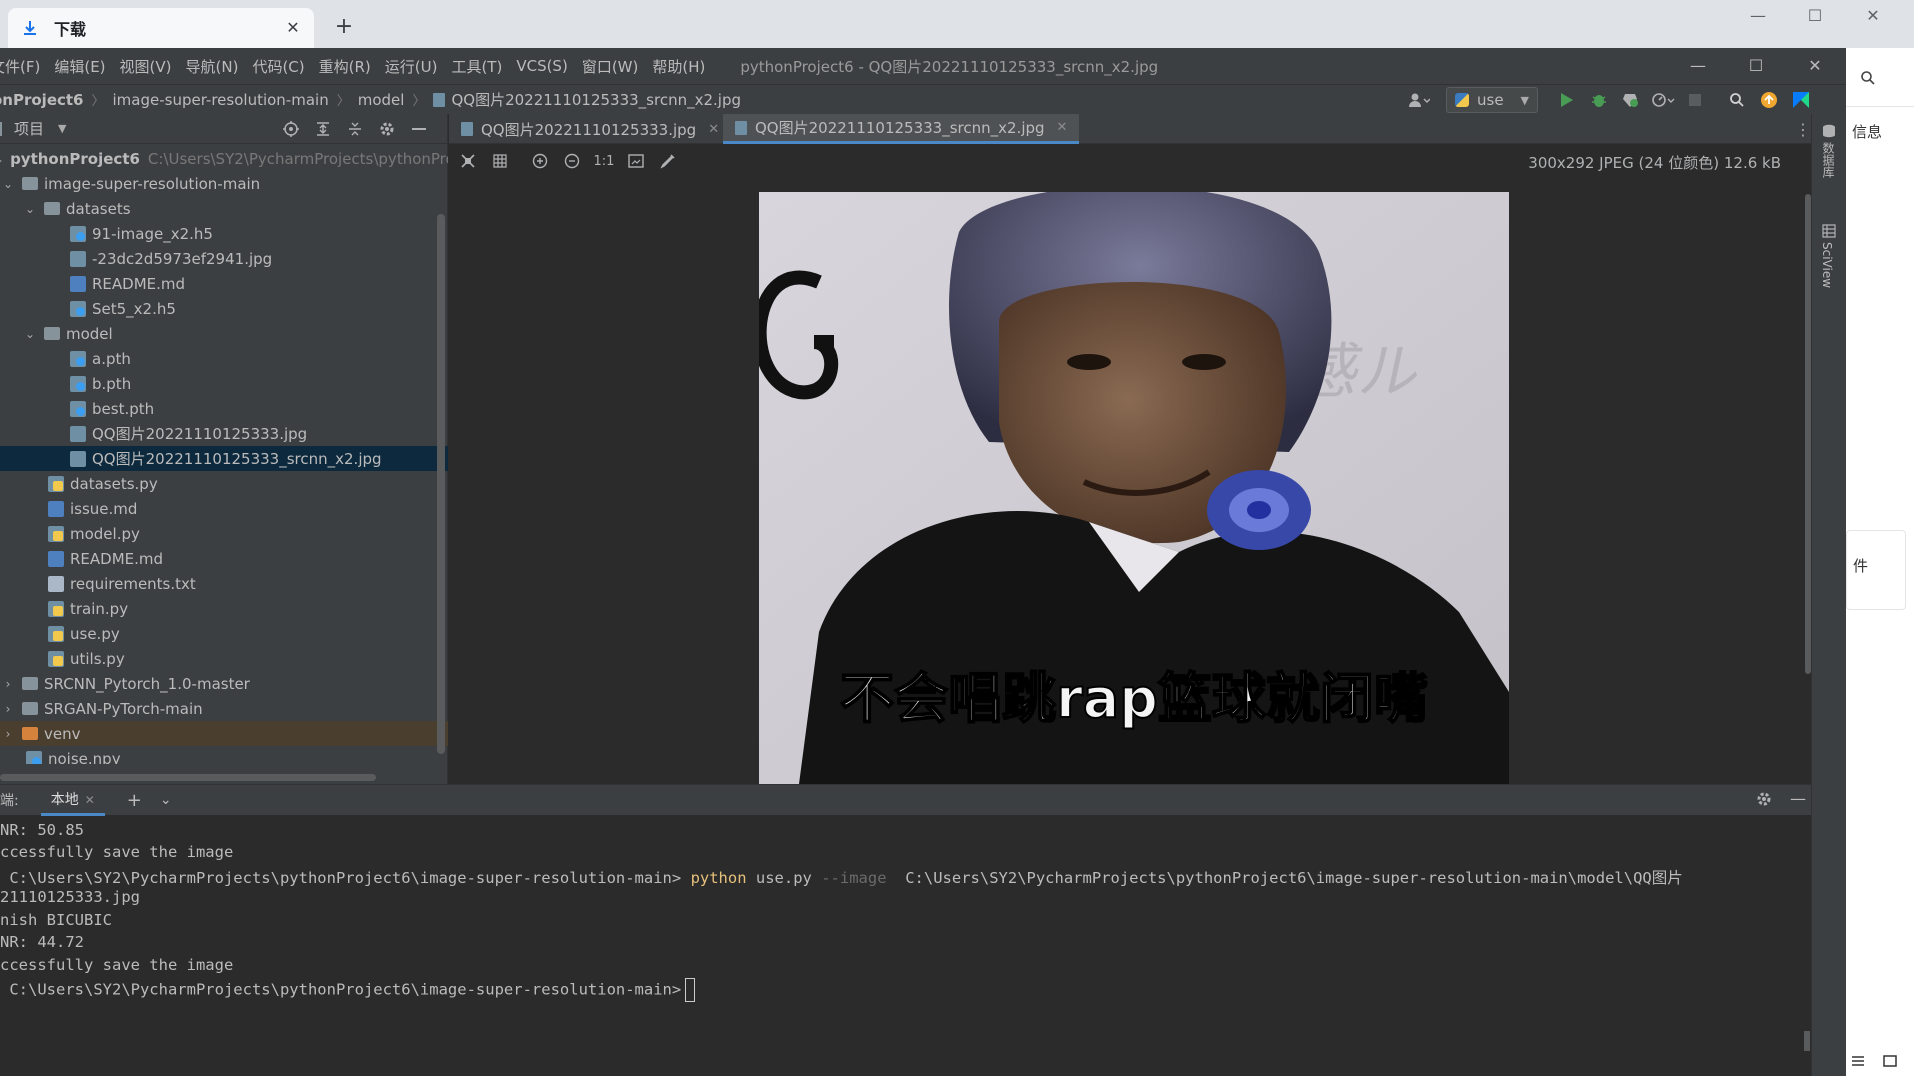  What do you see at coordinates (541, 66) in the screenshot?
I see `menu-vcs: VCS(S)` at bounding box center [541, 66].